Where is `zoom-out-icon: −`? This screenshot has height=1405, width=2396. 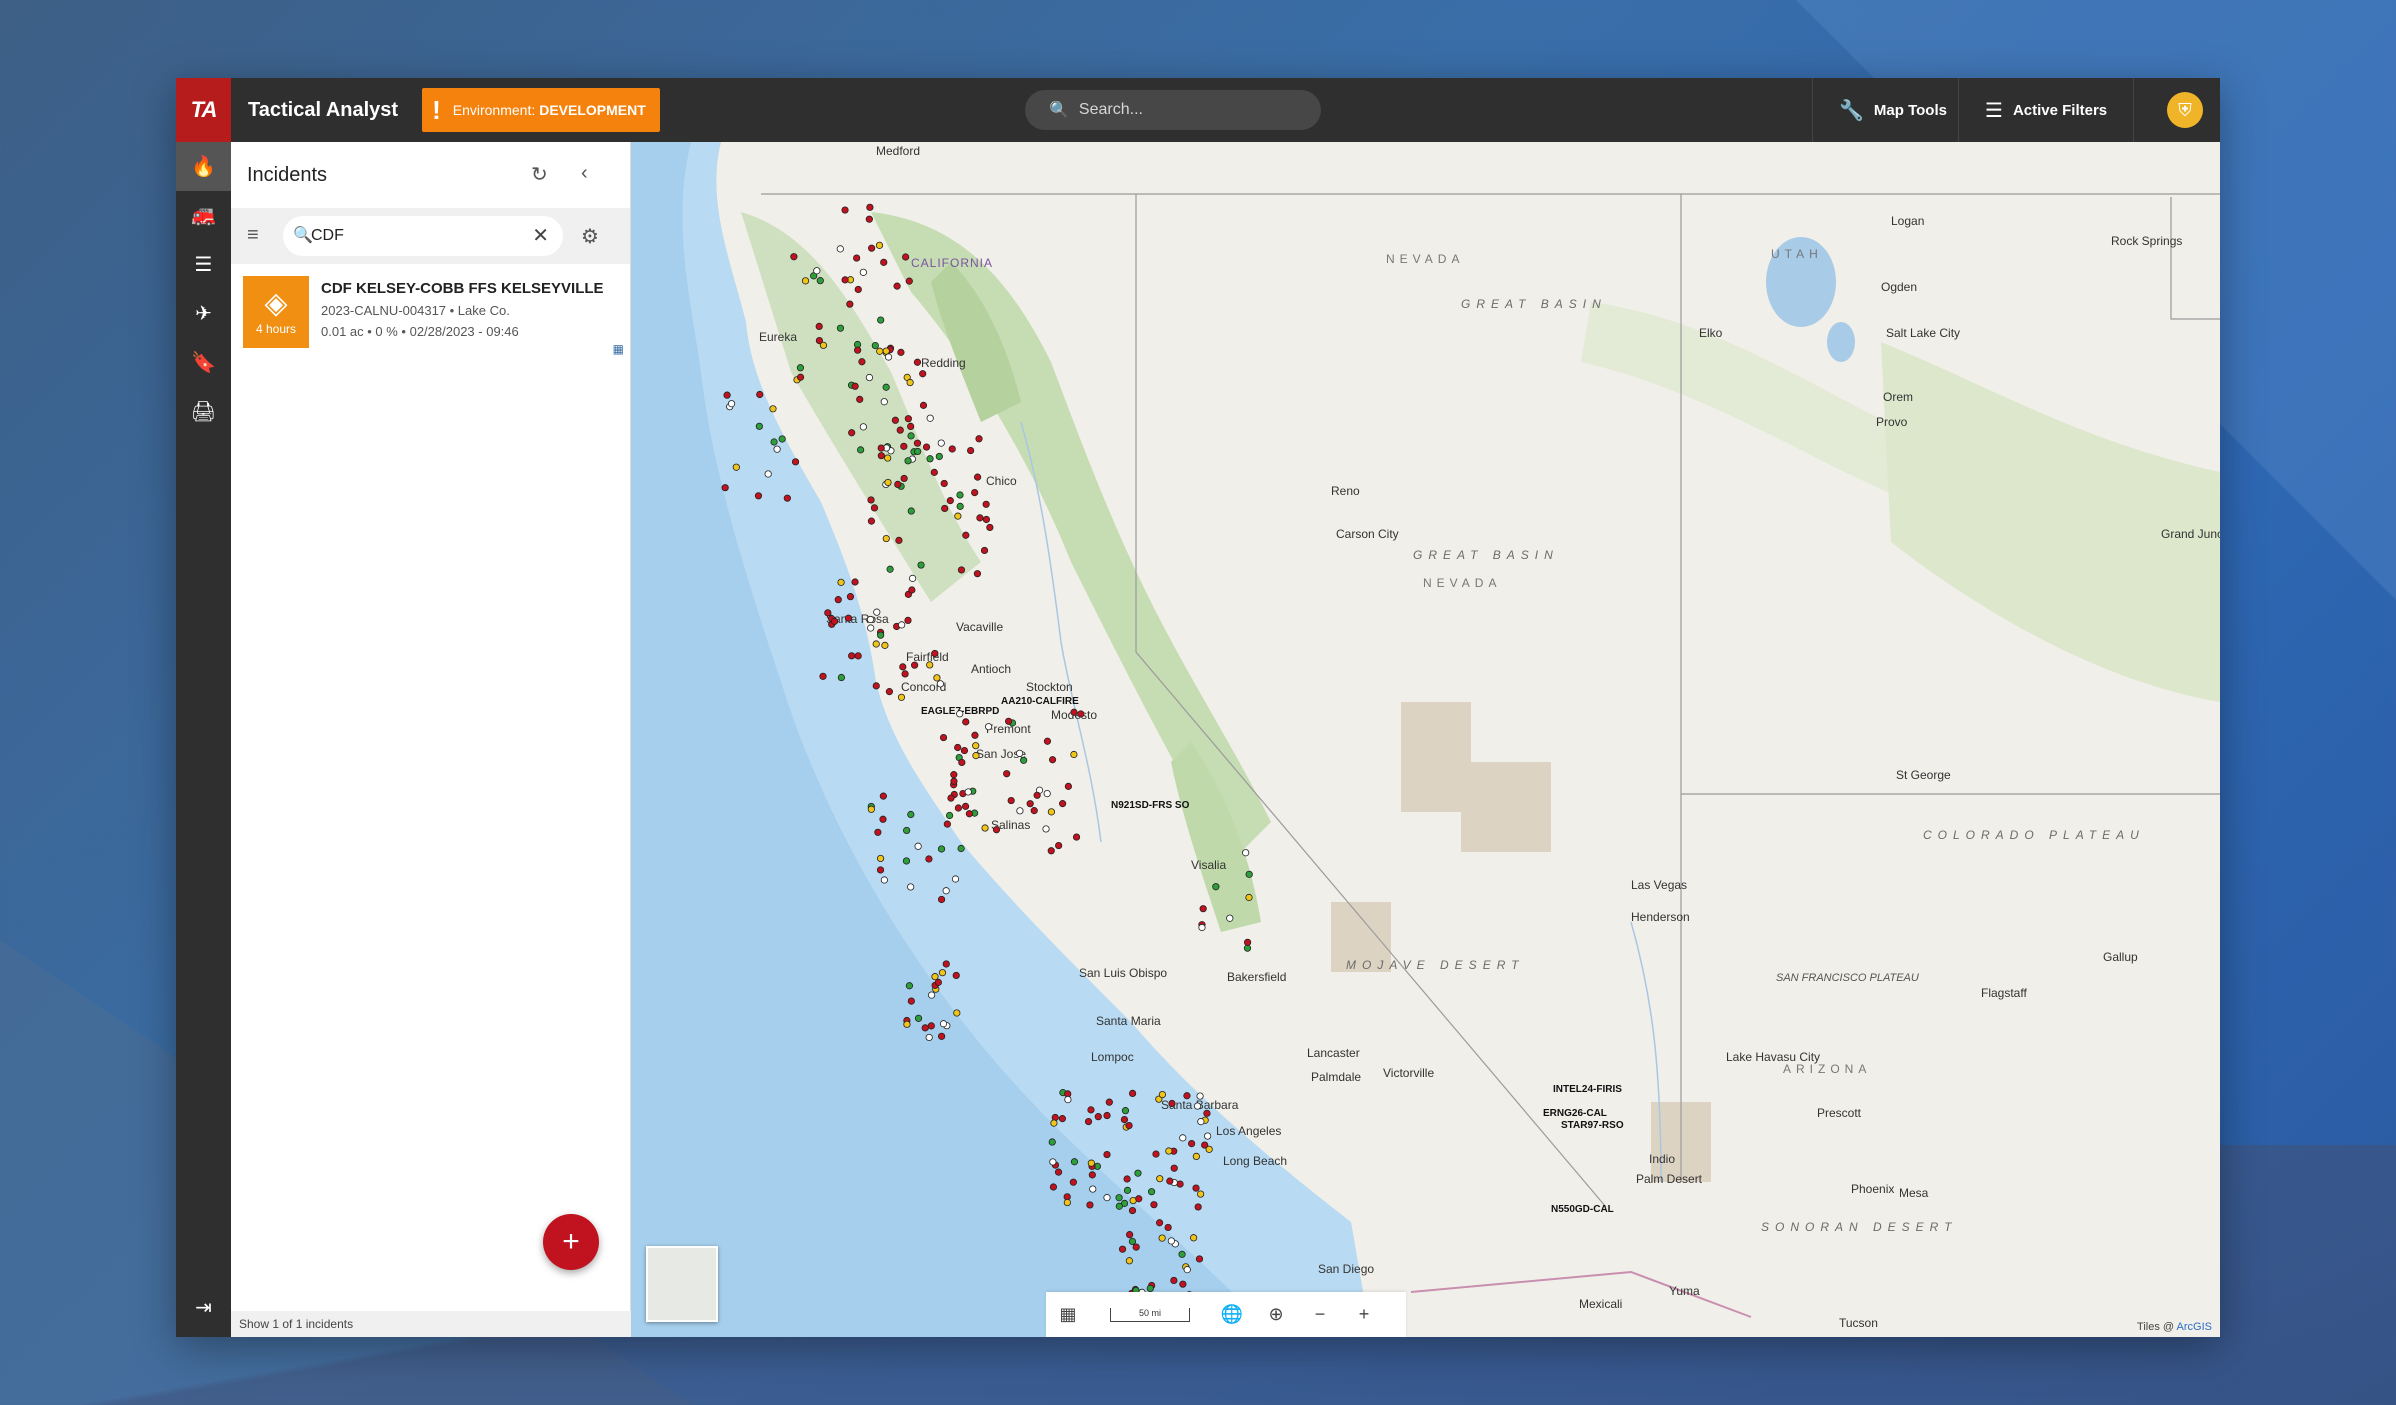 zoom-out-icon: − is located at coordinates (1320, 1314).